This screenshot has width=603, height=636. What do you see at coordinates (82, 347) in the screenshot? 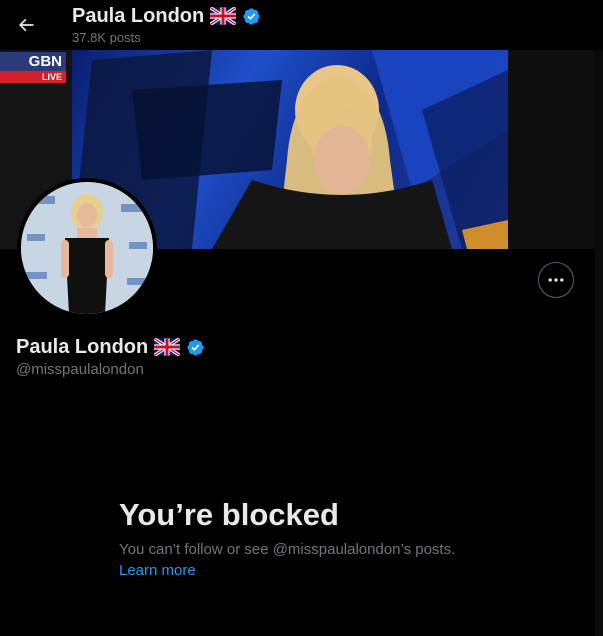
I see `profile-name: Paula London` at bounding box center [82, 347].